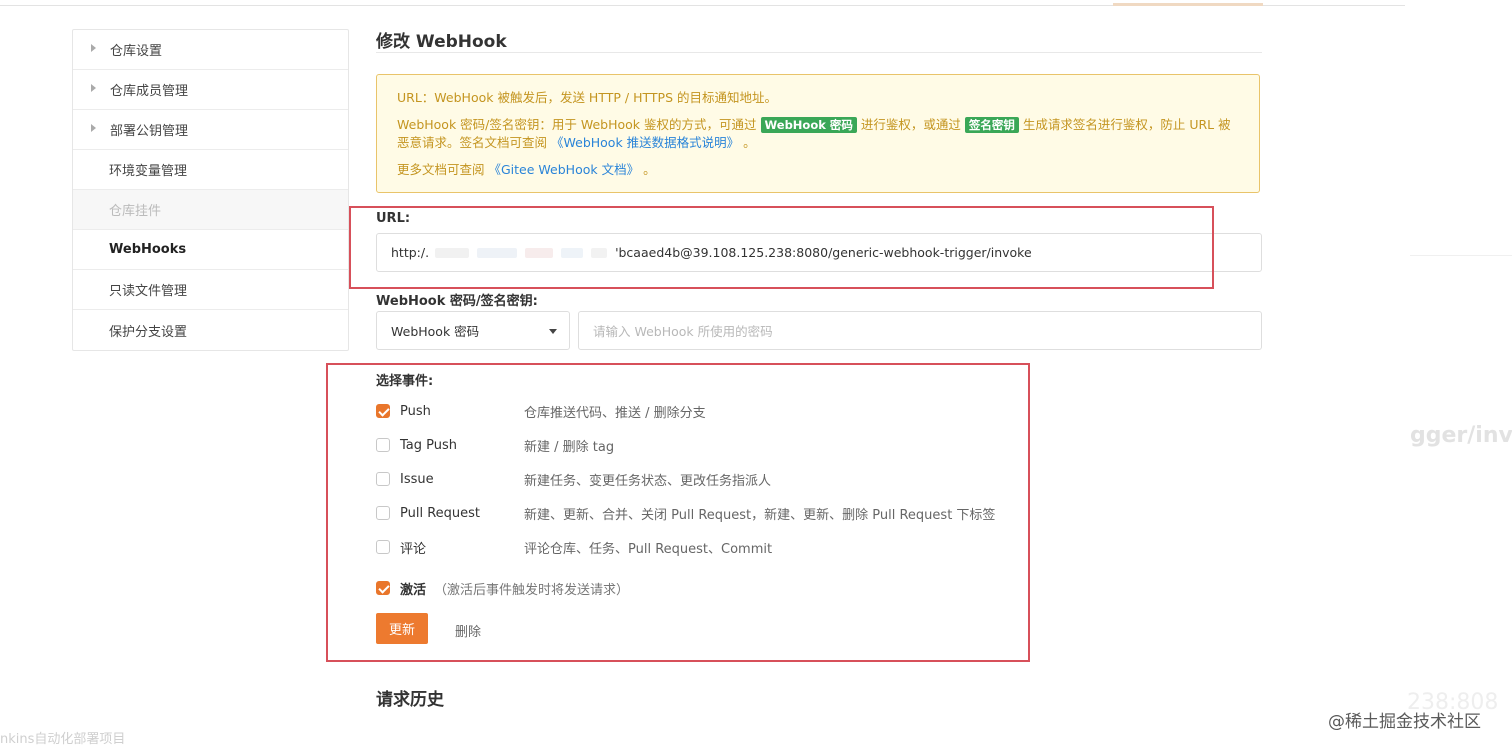  What do you see at coordinates (210, 130) in the screenshot?
I see `sidebar-item-deploy-keys: 部署公钥管理` at bounding box center [210, 130].